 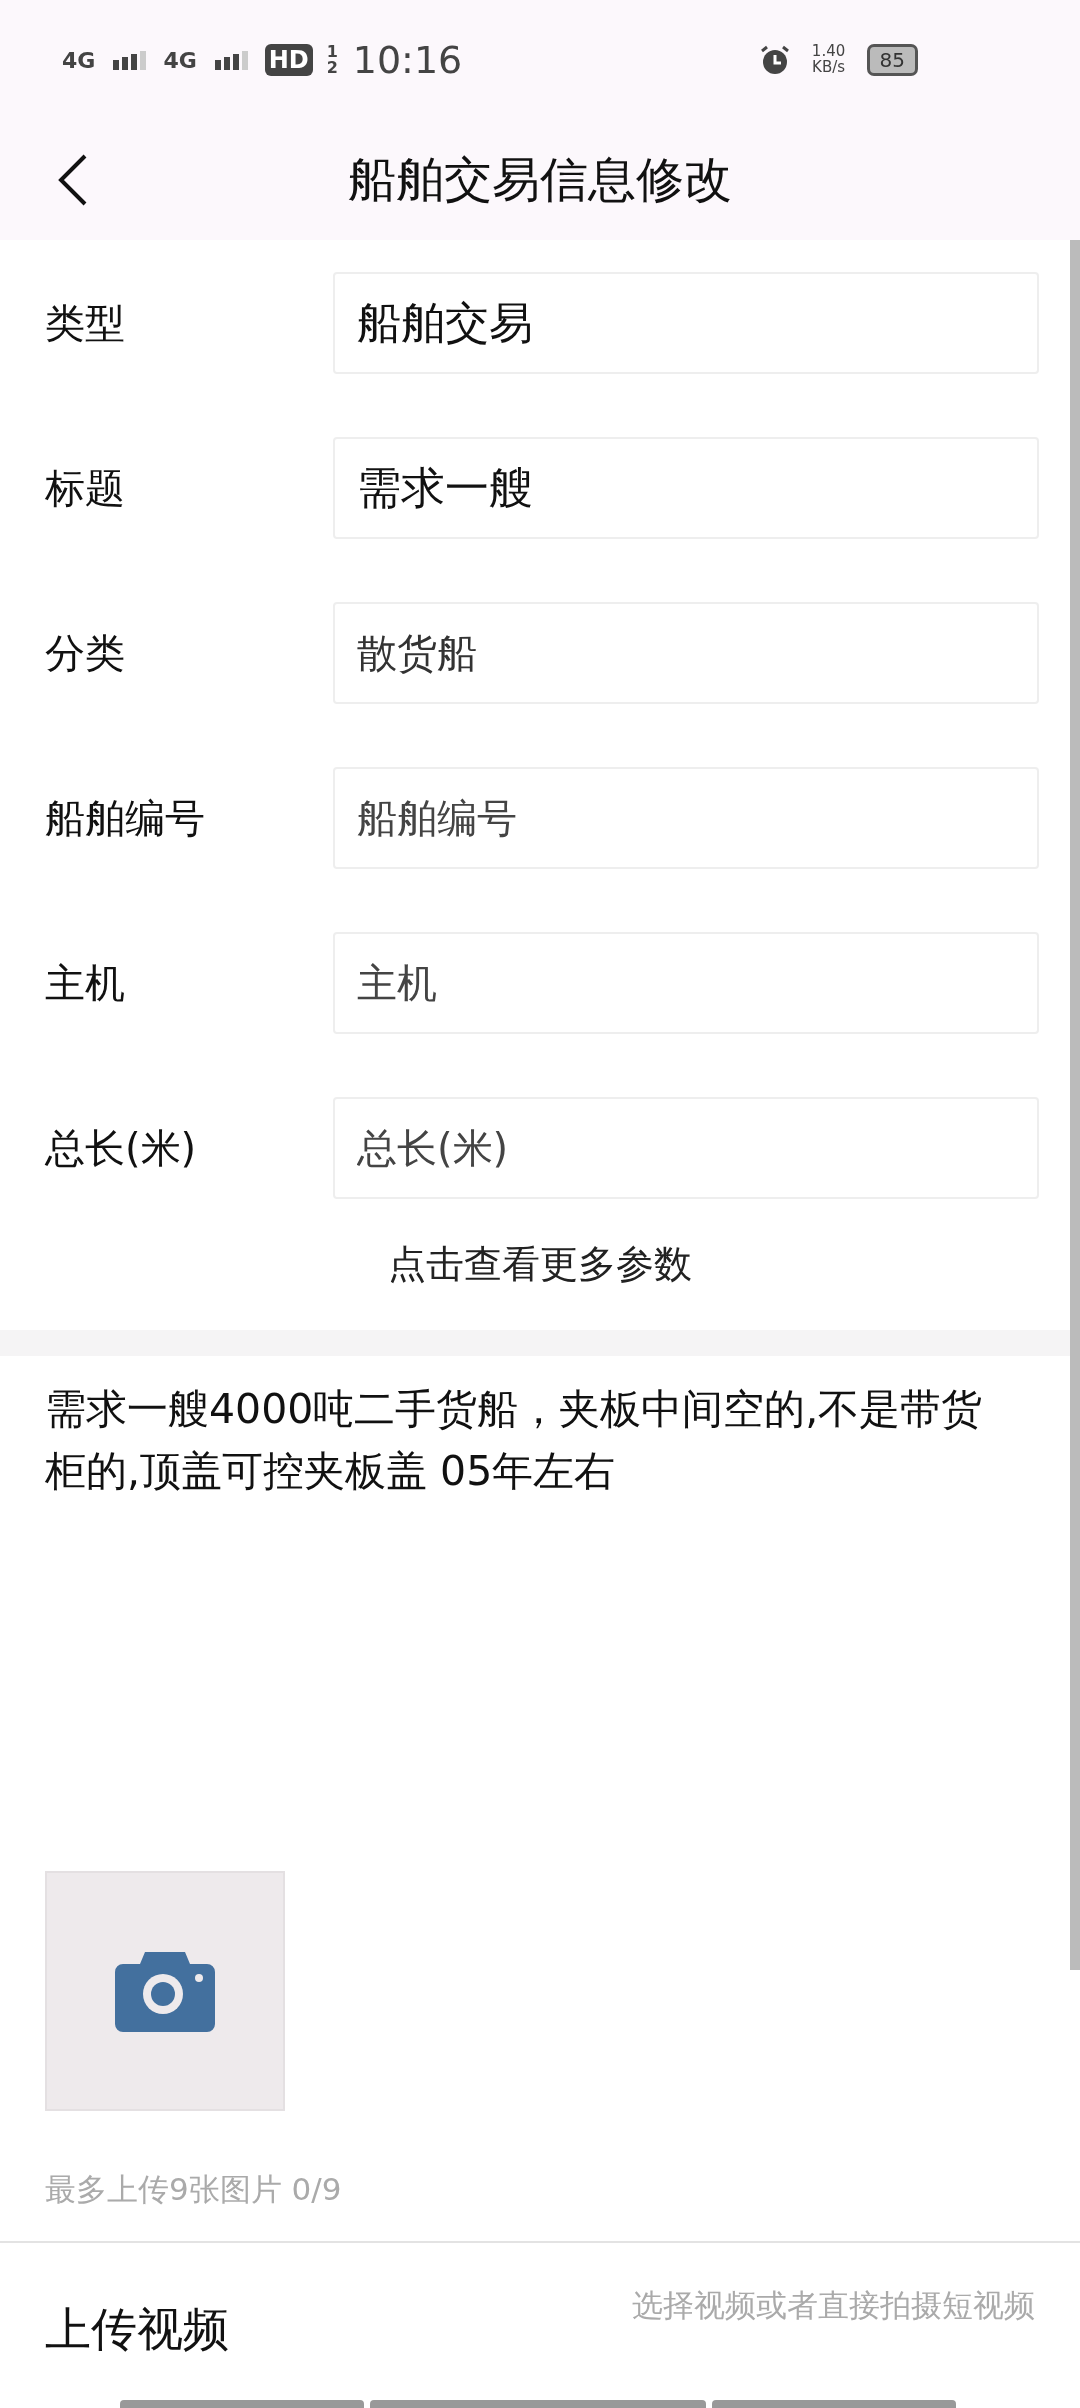 I want to click on input-field: 船舶交易, so click(x=686, y=323).